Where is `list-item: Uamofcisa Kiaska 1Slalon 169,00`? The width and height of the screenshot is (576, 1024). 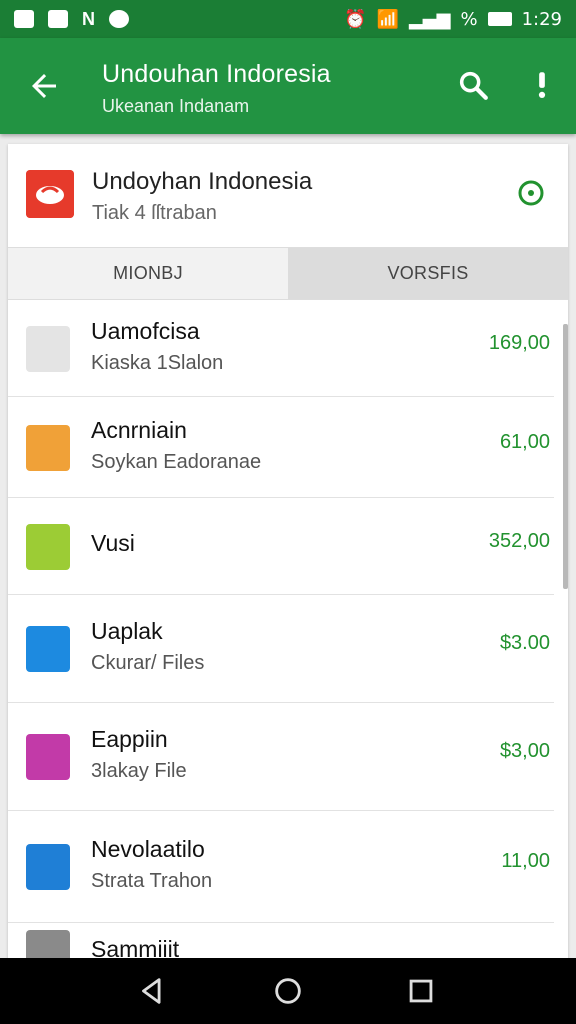 list-item: Uamofcisa Kiaska 1Slalon 169,00 is located at coordinates (281, 348).